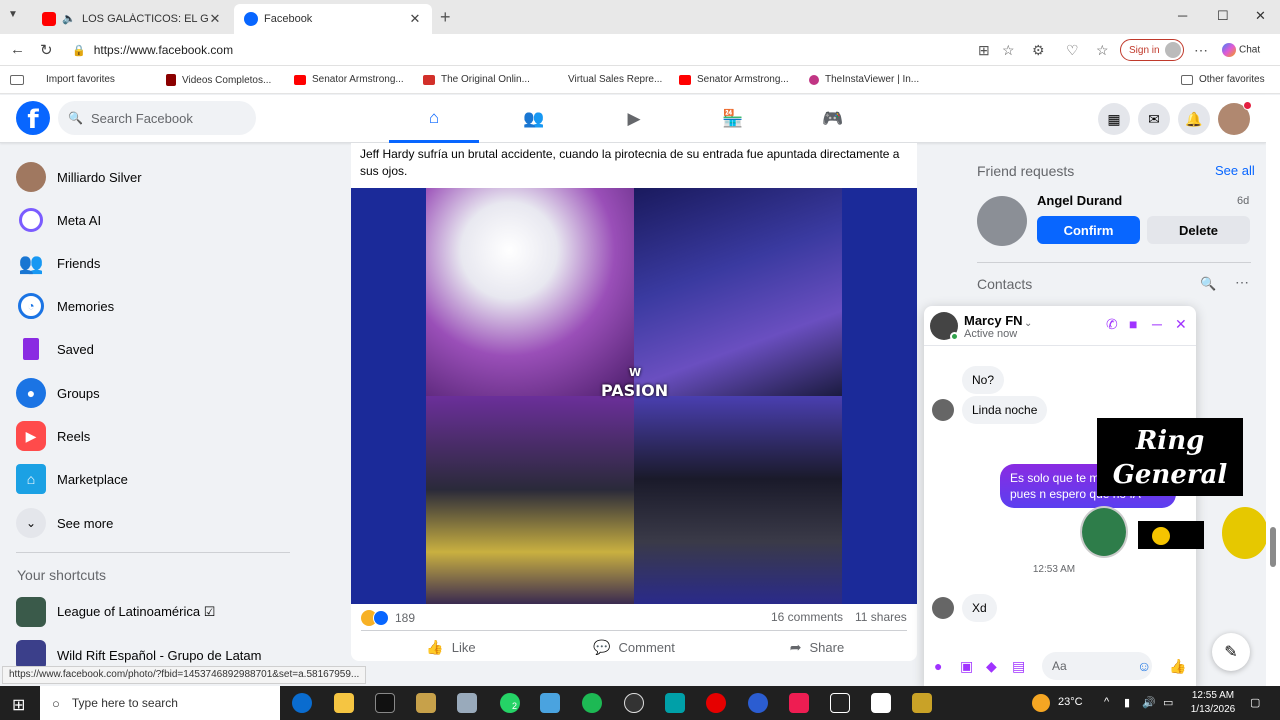 Image resolution: width=1280 pixels, height=720 pixels. What do you see at coordinates (1242, 282) in the screenshot?
I see `more-options-icon: ⋯` at bounding box center [1242, 282].